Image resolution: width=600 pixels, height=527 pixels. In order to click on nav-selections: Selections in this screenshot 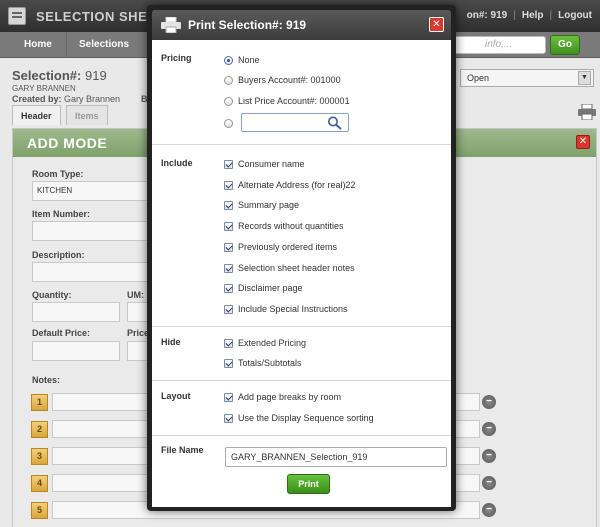, I will do `click(103, 45)`.